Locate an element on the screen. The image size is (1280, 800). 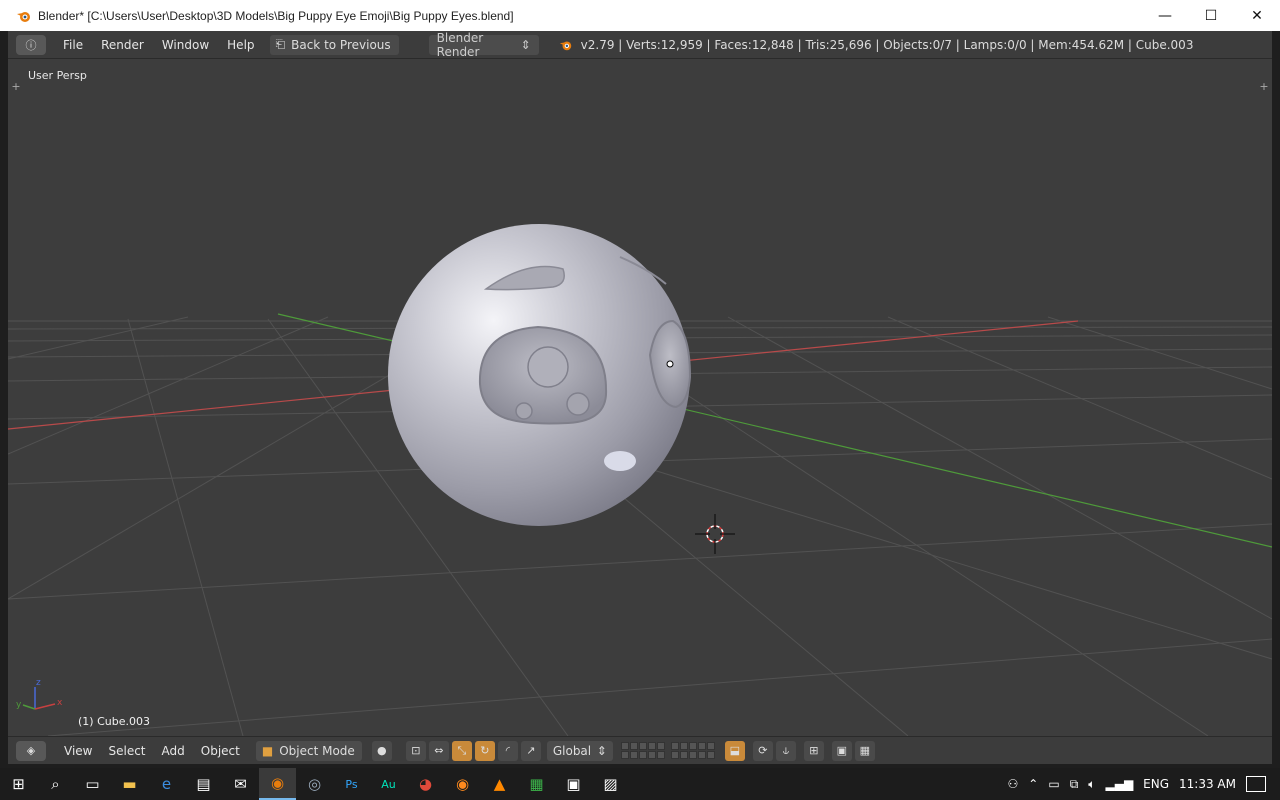
edge-icon: e is located at coordinates (166, 784).